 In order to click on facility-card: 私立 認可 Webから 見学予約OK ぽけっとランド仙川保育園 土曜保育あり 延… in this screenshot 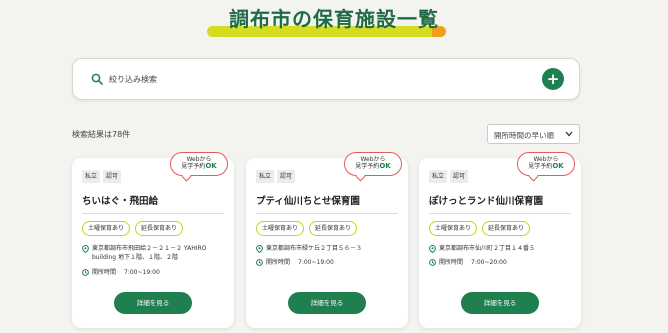, I will do `click(500, 240)`.